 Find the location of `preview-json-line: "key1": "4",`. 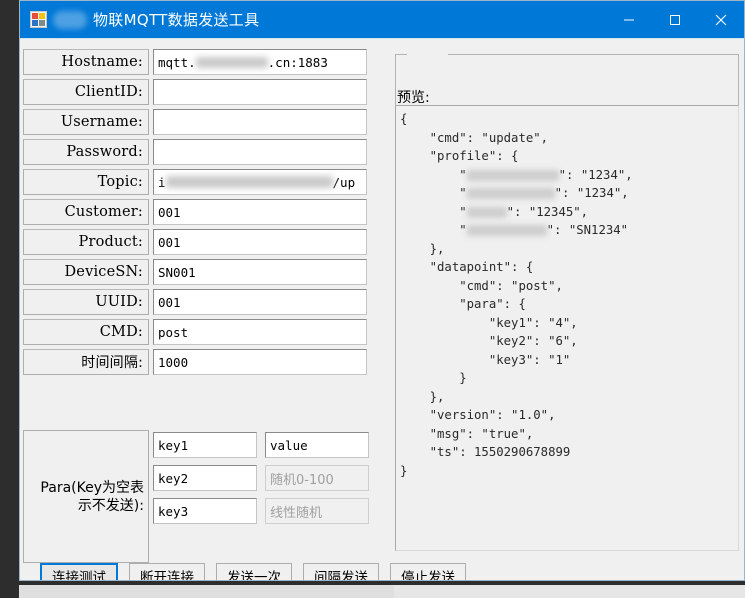

preview-json-line: "key1": "4", is located at coordinates (489, 322).